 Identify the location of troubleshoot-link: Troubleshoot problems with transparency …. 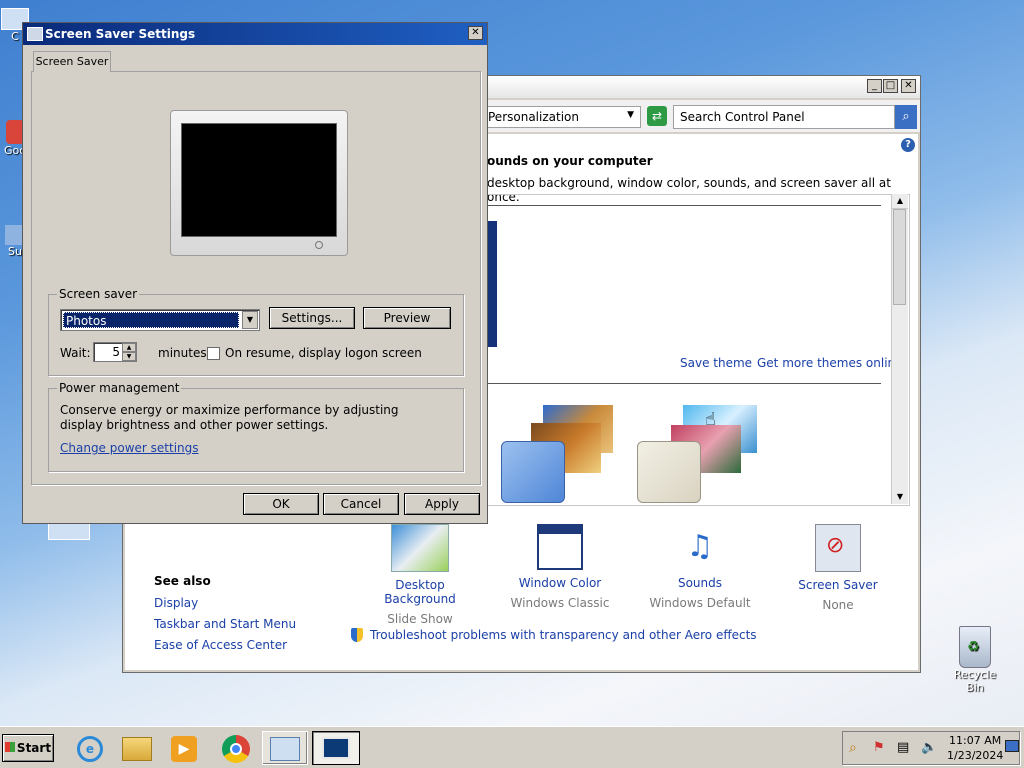
(563, 635).